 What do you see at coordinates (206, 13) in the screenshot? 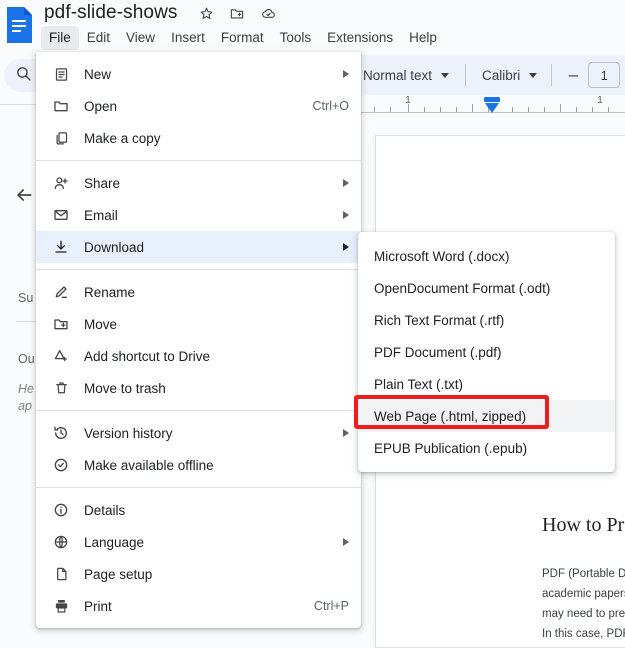
I see `star-icon` at bounding box center [206, 13].